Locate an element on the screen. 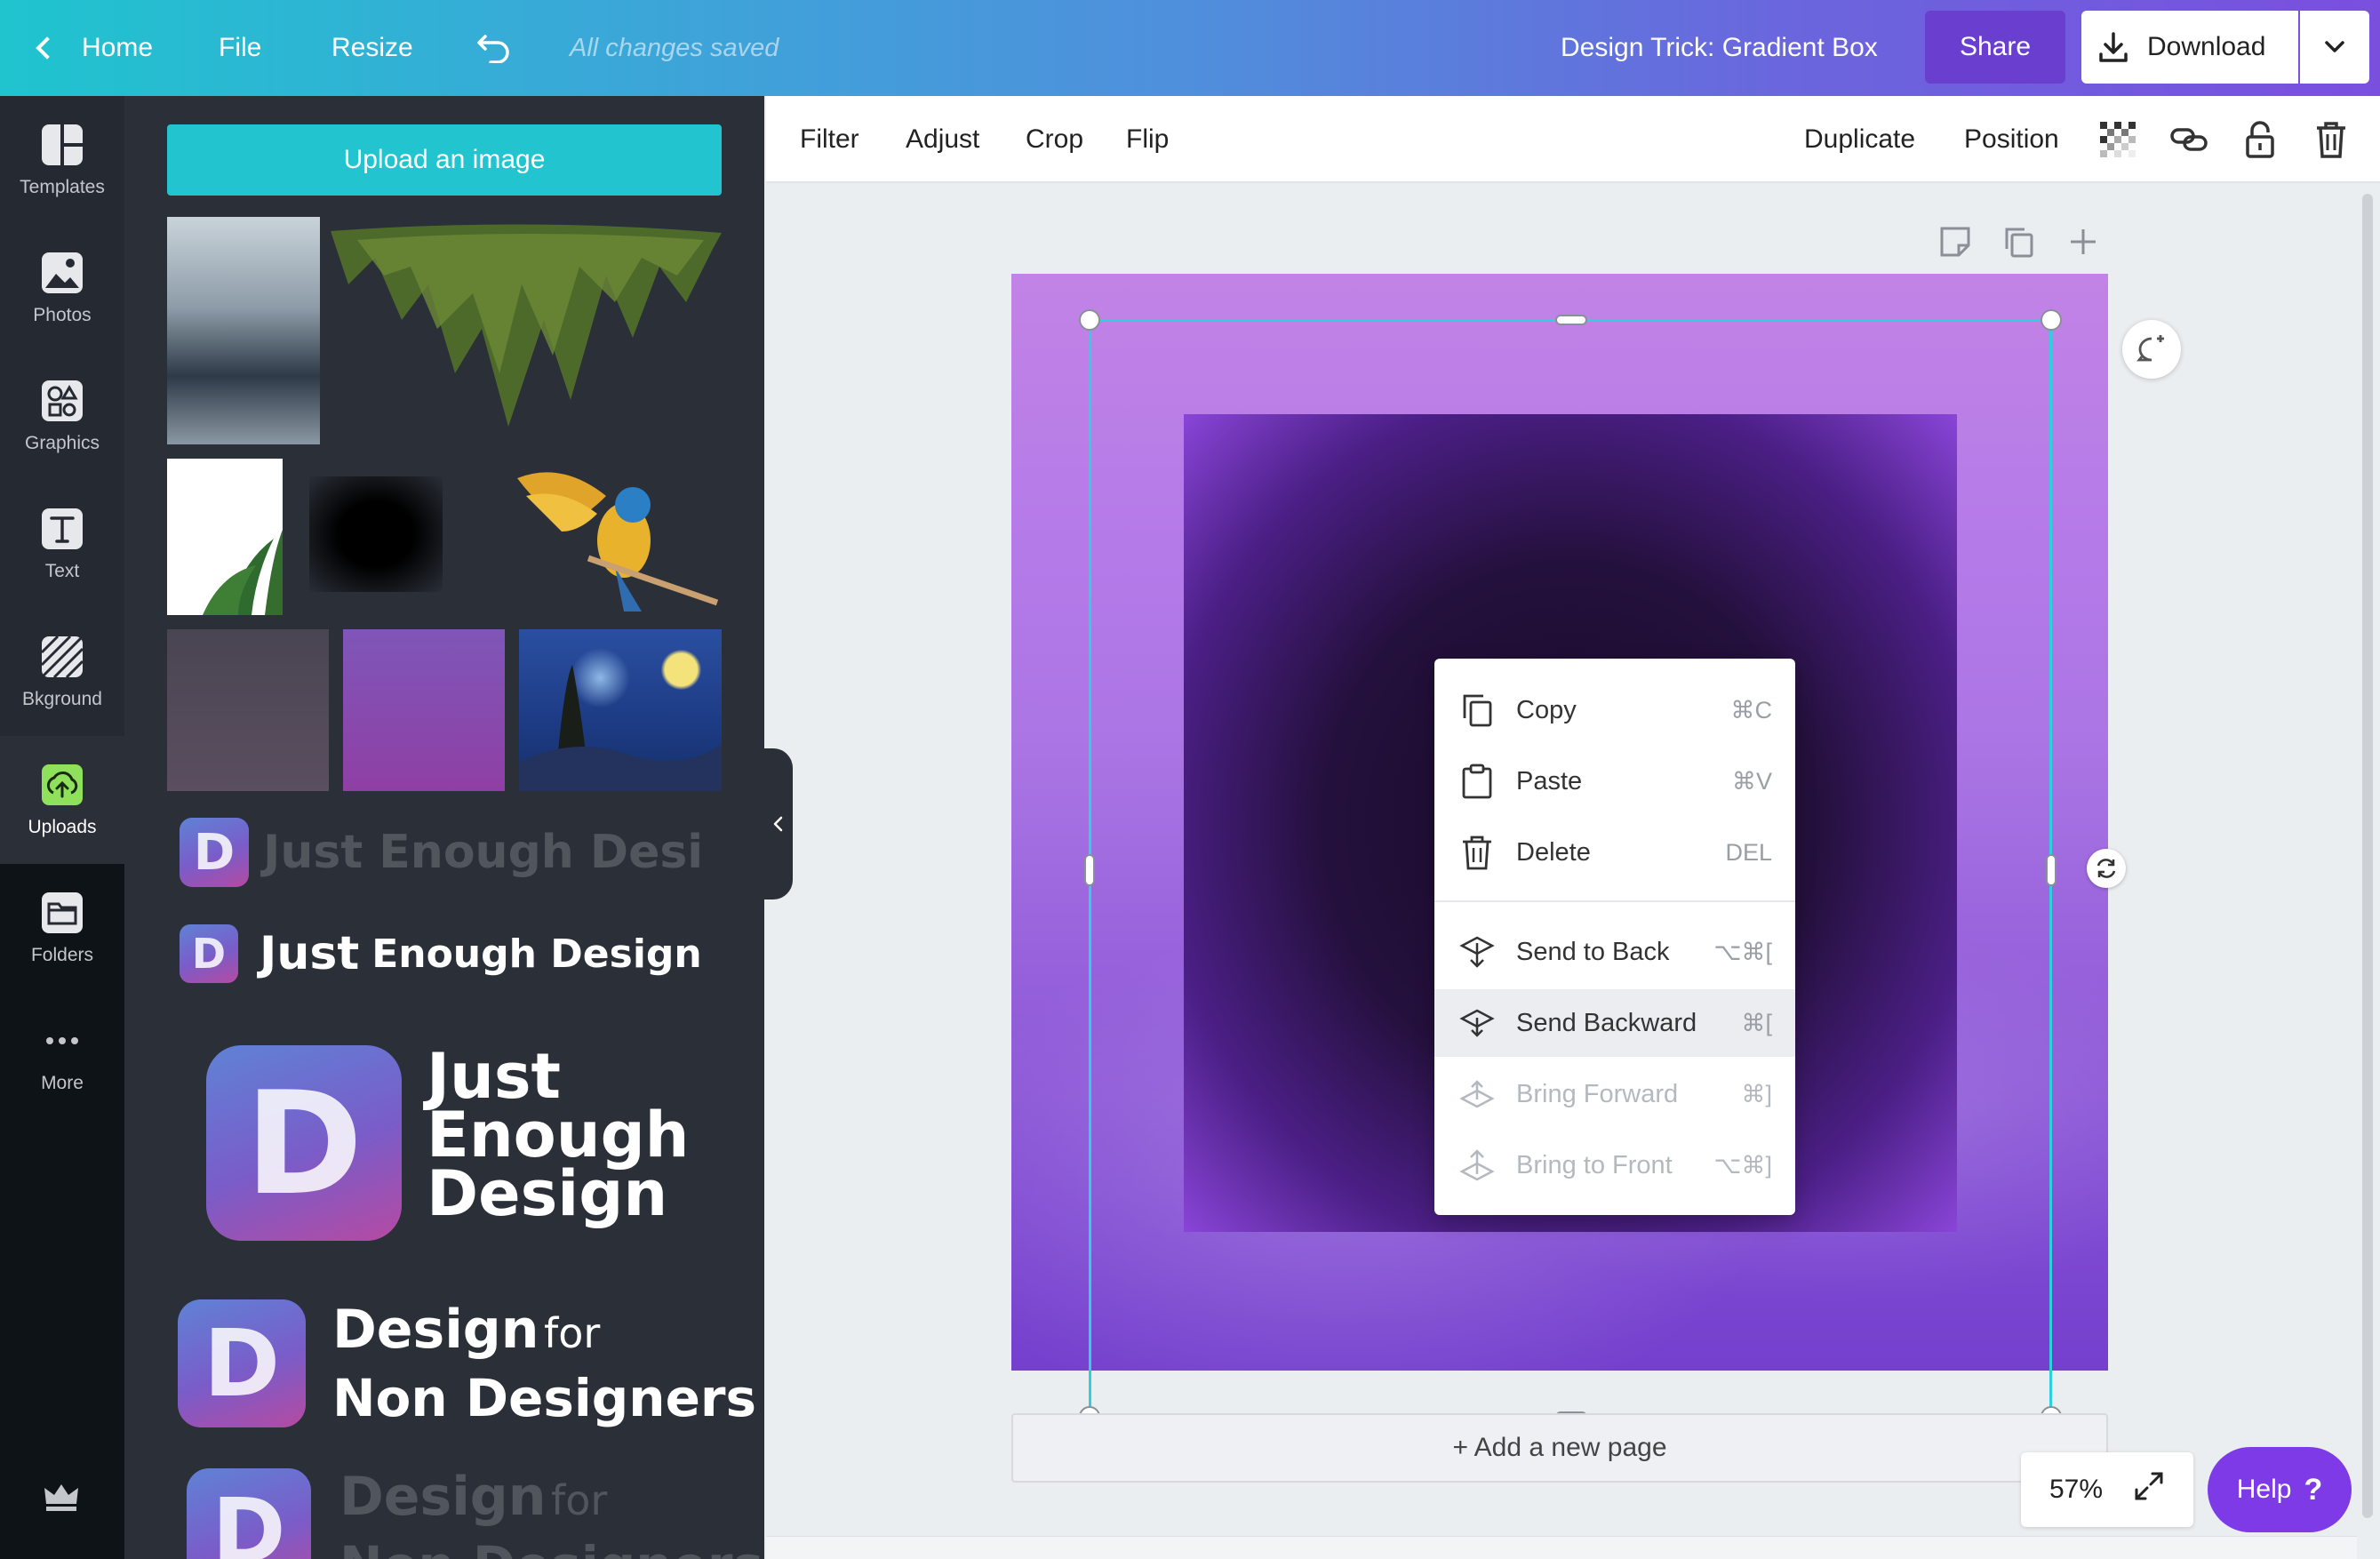  adjust-button: Adjust is located at coordinates (942, 139).